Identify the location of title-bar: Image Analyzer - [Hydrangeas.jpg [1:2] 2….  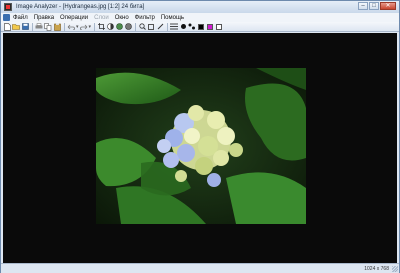
(200, 7).